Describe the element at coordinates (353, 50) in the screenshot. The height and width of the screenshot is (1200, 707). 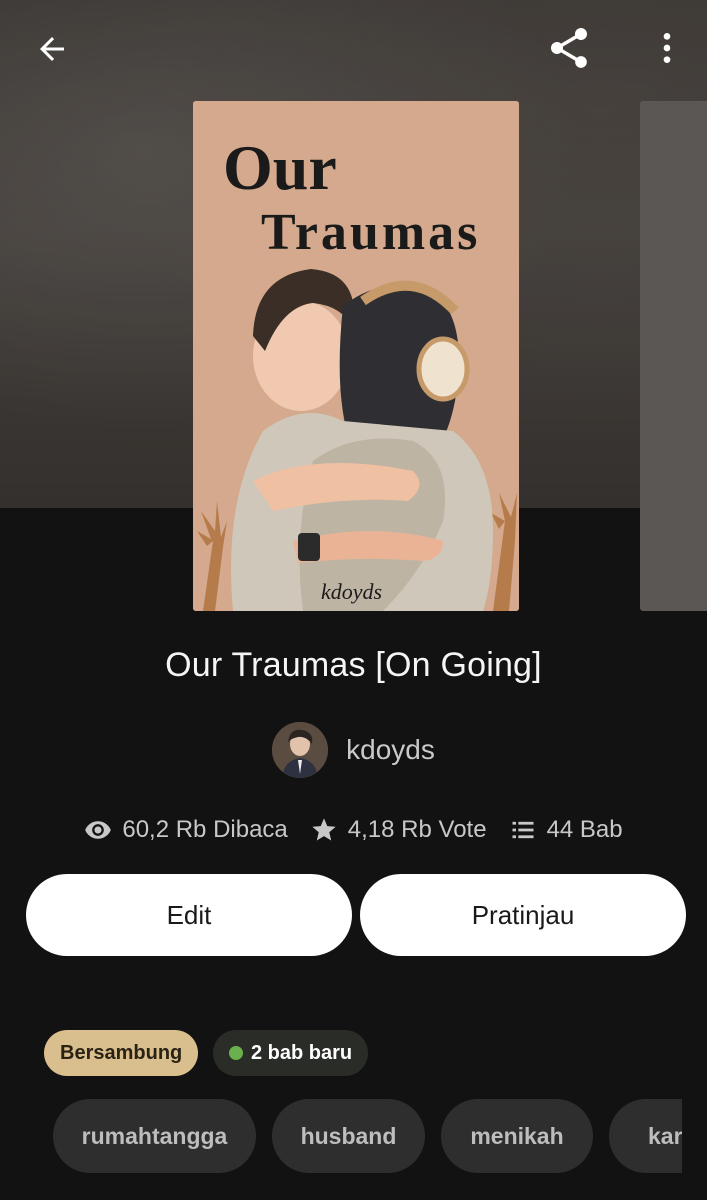
I see `top-bar` at that location.